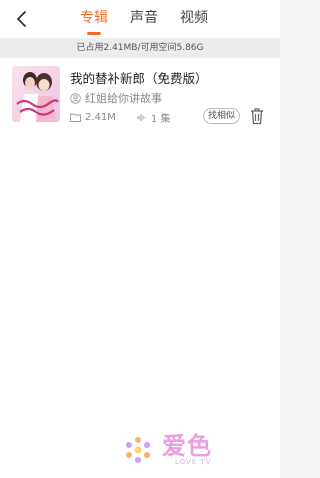  What do you see at coordinates (141, 117) in the screenshot?
I see `sound-wave-icon` at bounding box center [141, 117].